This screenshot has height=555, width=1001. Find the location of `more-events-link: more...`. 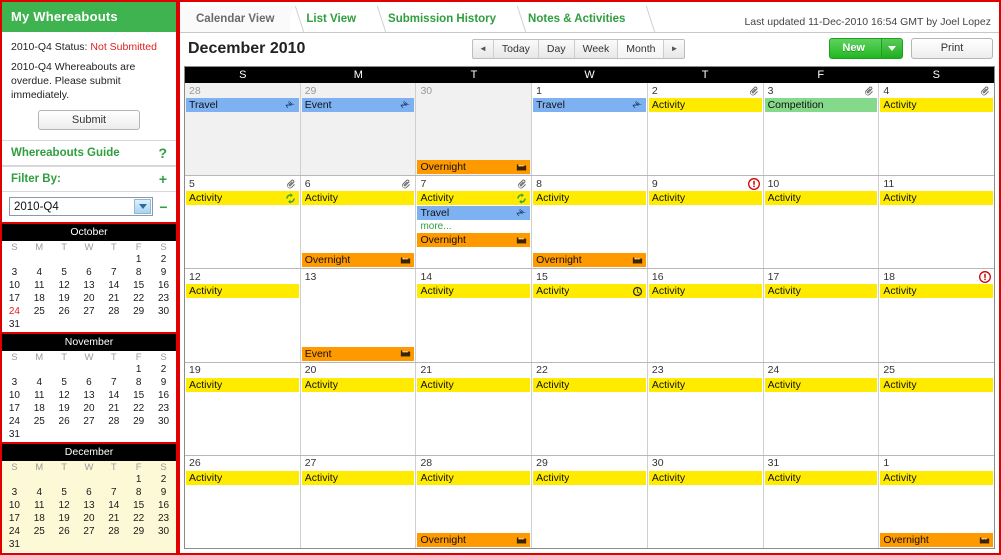

more-events-link: more... is located at coordinates (473, 227).